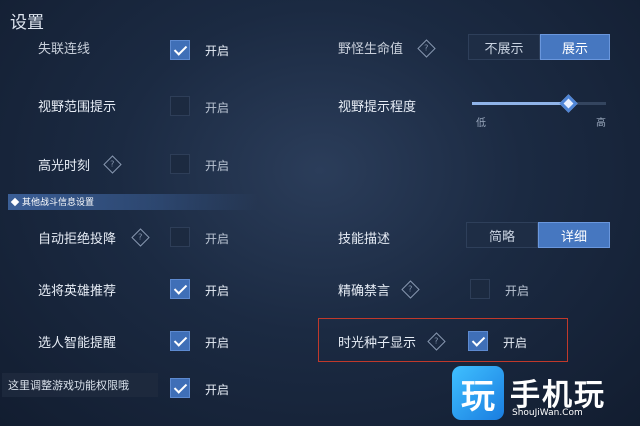 The height and width of the screenshot is (426, 640). Describe the element at coordinates (58, 203) in the screenshot. I see `section-title: 其他战斗信息设置` at that location.